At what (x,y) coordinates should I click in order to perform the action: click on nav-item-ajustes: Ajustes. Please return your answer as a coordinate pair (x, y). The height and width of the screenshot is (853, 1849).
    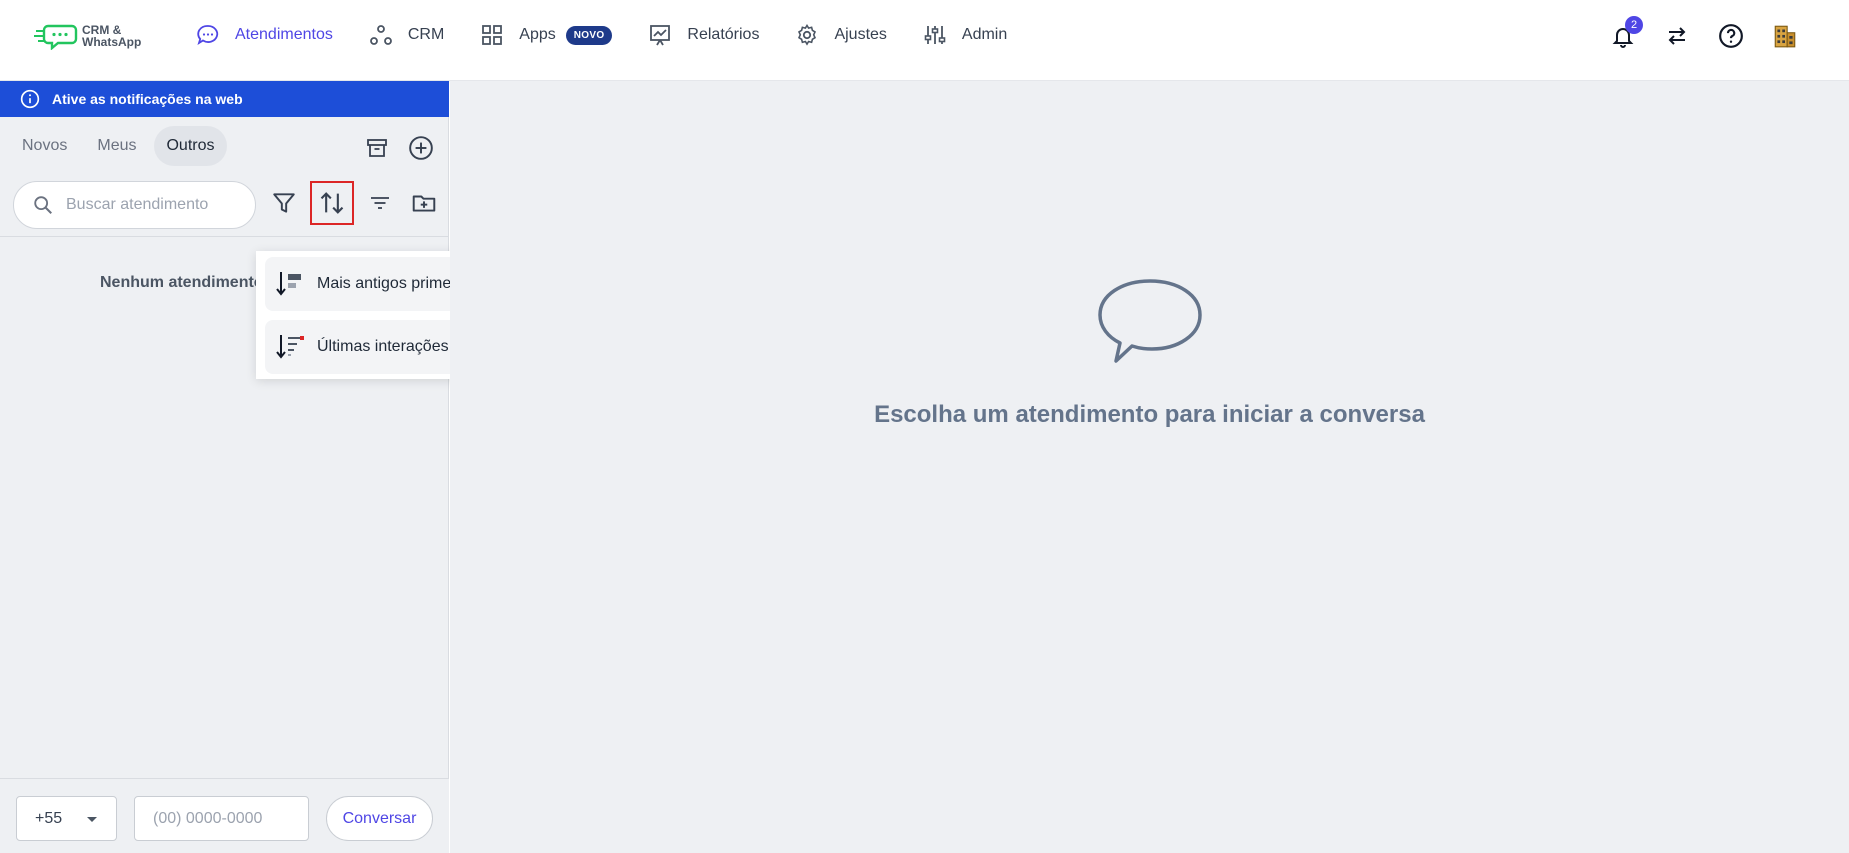
    Looking at the image, I should click on (841, 35).